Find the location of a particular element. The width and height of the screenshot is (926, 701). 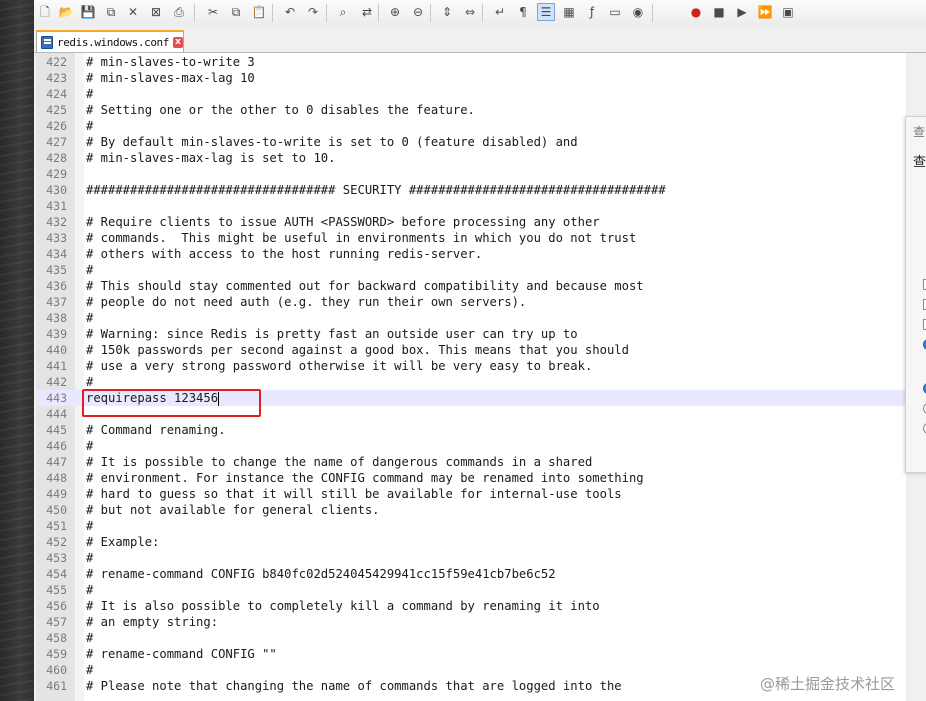

function-list-icon: ƒ is located at coordinates (592, 12).